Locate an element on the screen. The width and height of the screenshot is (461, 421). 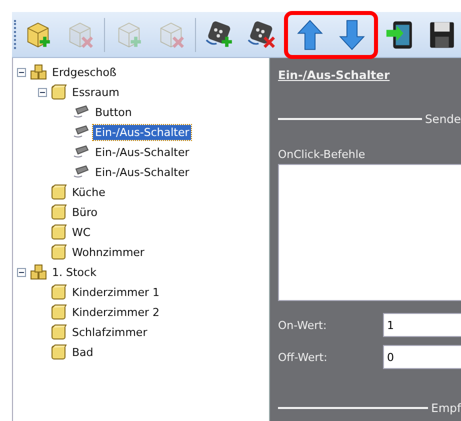
tree-item: Schlafzimmer is located at coordinates (110, 332).